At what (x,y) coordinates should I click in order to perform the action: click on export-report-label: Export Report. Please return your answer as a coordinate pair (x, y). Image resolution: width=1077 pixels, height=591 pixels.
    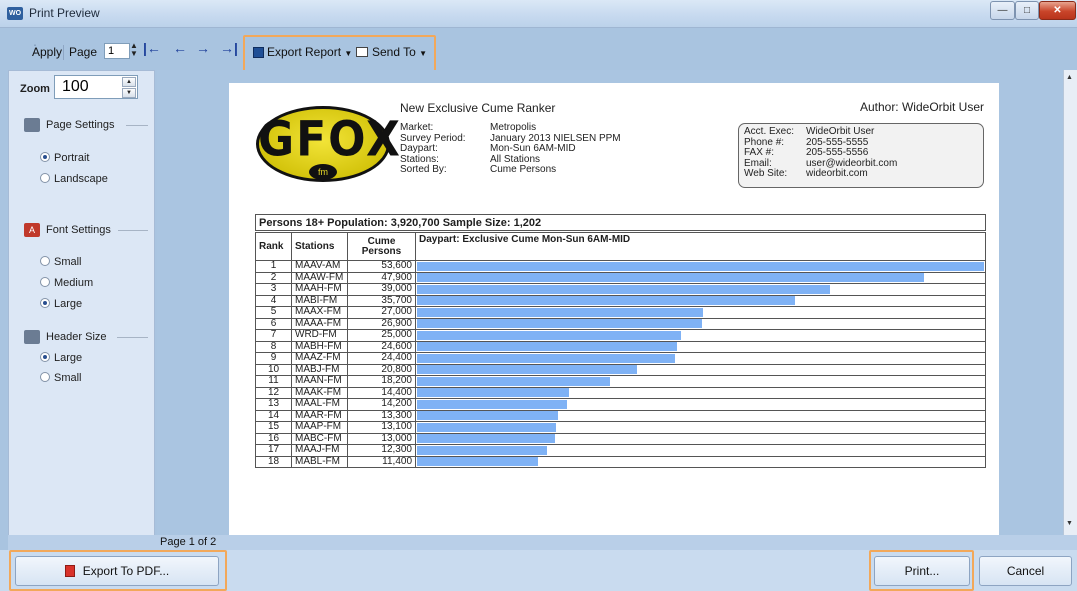
    Looking at the image, I should click on (304, 52).